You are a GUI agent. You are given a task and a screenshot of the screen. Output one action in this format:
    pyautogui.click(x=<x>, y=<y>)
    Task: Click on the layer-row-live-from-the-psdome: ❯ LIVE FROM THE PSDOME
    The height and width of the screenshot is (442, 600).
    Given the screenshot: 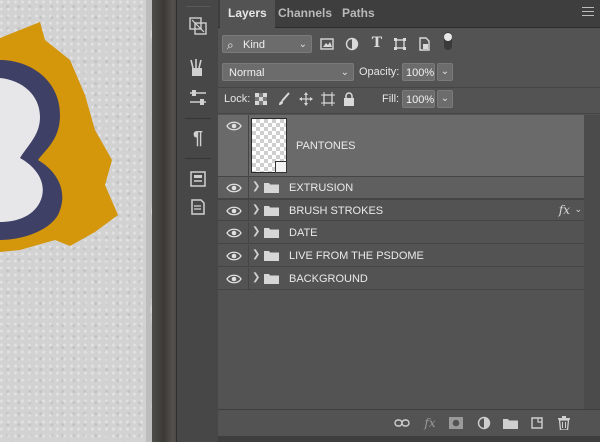 What is the action you would take?
    pyautogui.click(x=401, y=256)
    